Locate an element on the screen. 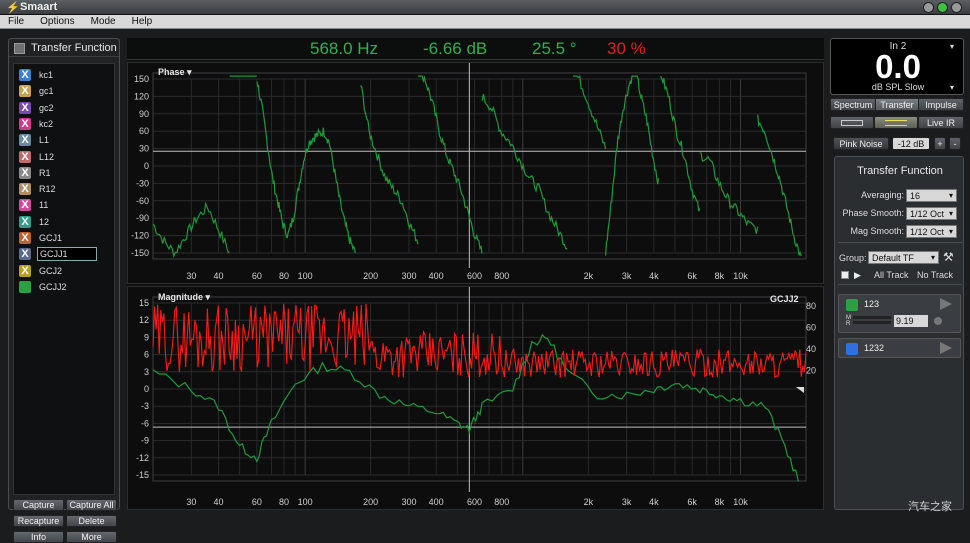 Image resolution: width=970 pixels, height=543 pixels. track-row: X L1 is located at coordinates (63, 140).